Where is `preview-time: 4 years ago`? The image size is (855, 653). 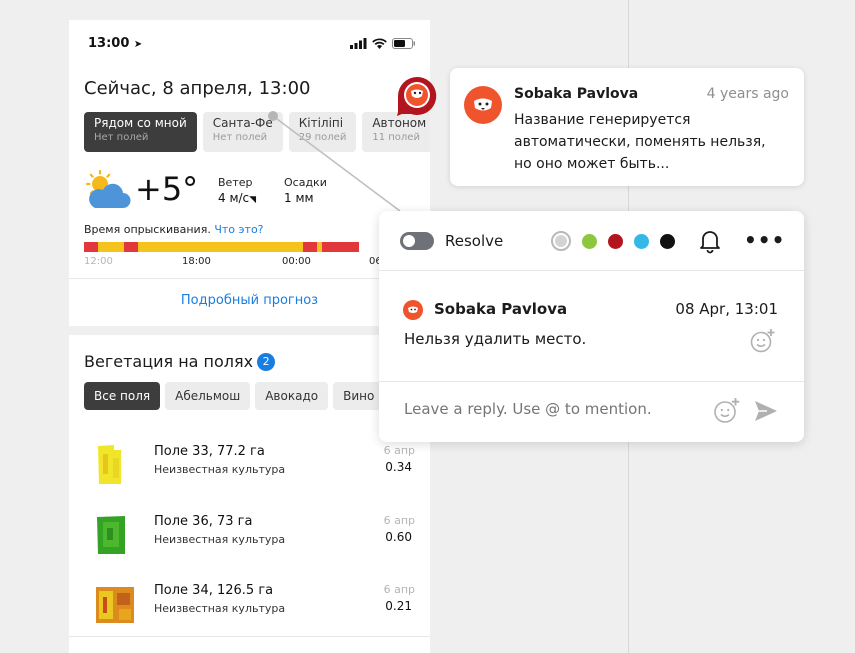
preview-time: 4 years ago is located at coordinates (747, 94).